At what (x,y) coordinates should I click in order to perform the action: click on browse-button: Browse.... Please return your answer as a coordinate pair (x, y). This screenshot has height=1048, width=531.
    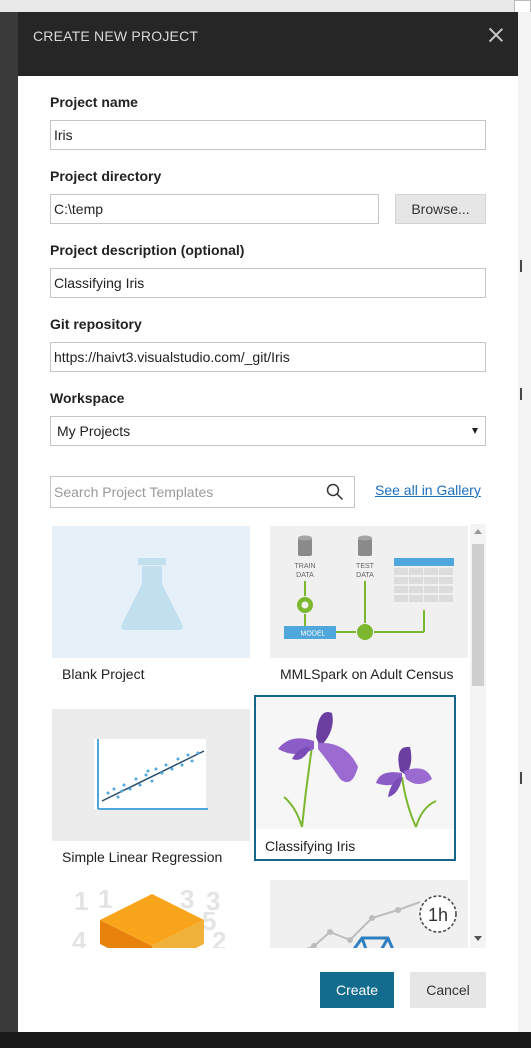
    Looking at the image, I should click on (440, 209).